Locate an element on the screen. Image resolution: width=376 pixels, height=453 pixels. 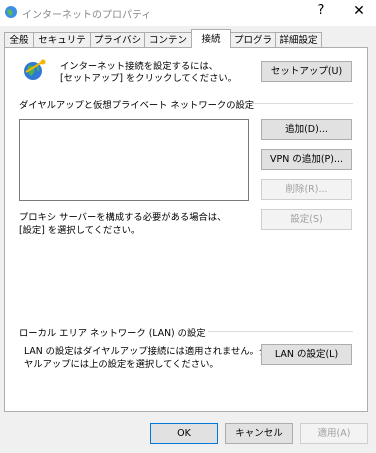
connection-list is located at coordinates (134, 160).